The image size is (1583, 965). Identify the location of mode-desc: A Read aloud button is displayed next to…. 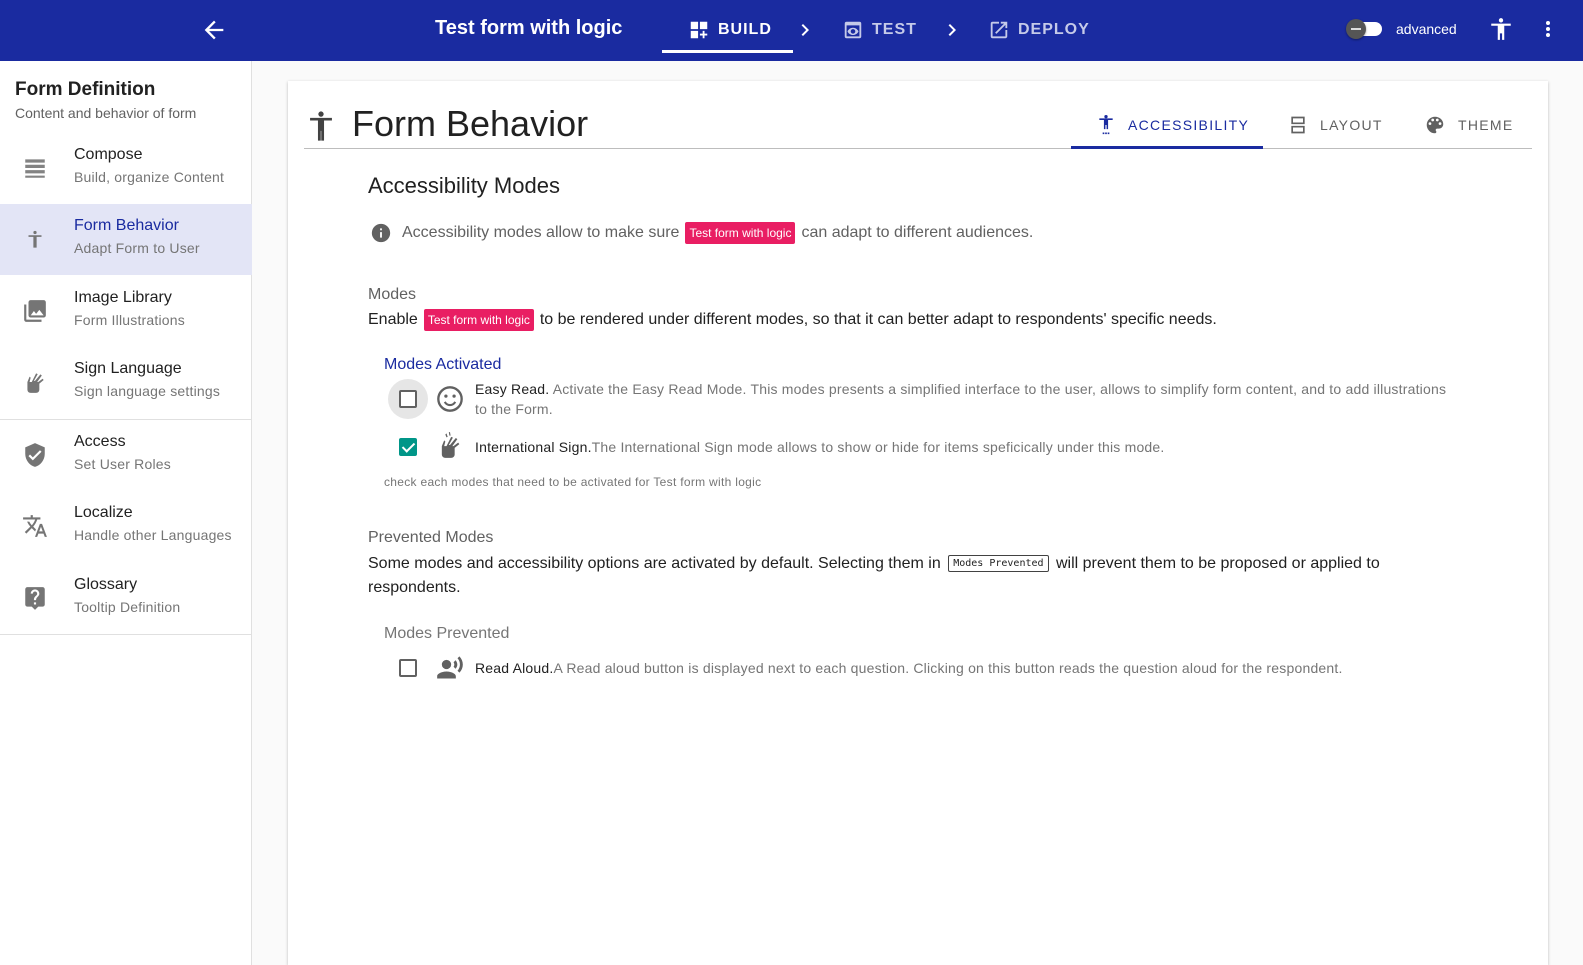
(948, 668).